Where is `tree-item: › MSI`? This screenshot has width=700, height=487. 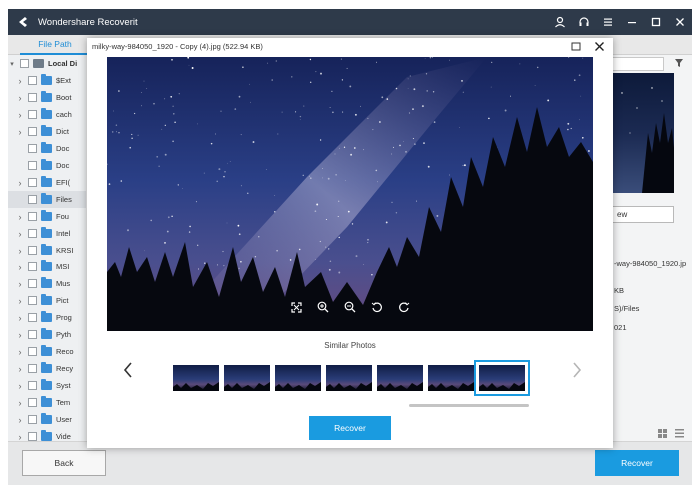 tree-item: › MSI is located at coordinates (47, 266).